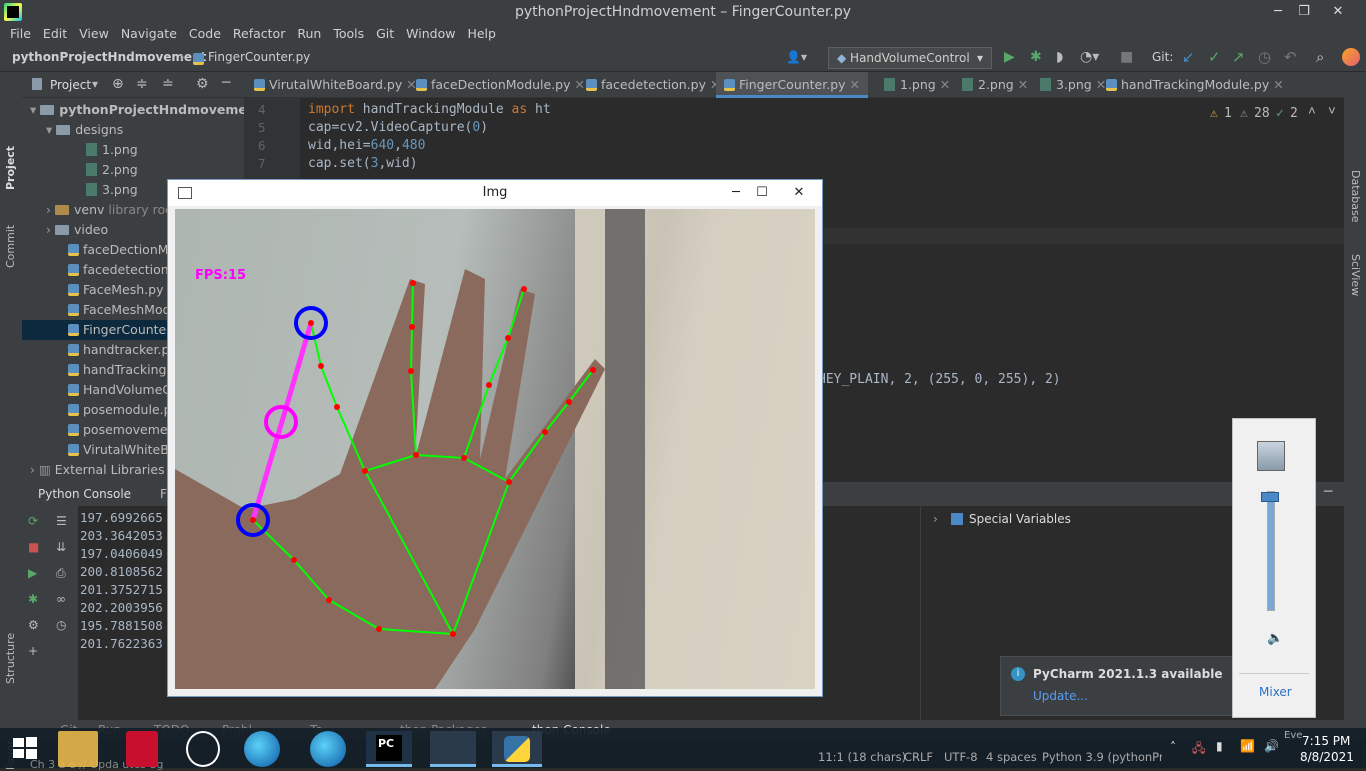 This screenshot has height=771, width=1366. What do you see at coordinates (796, 57) in the screenshot?
I see `user-icon: 👤▾` at bounding box center [796, 57].